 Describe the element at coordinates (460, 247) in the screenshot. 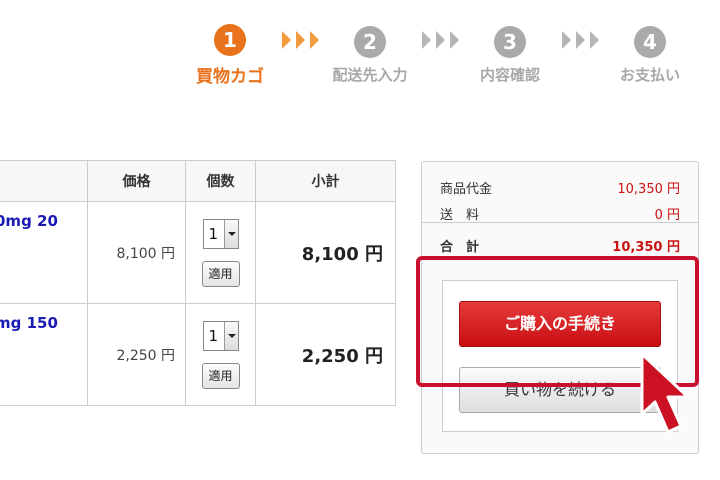

I see `grand-total-label: 合 計` at that location.